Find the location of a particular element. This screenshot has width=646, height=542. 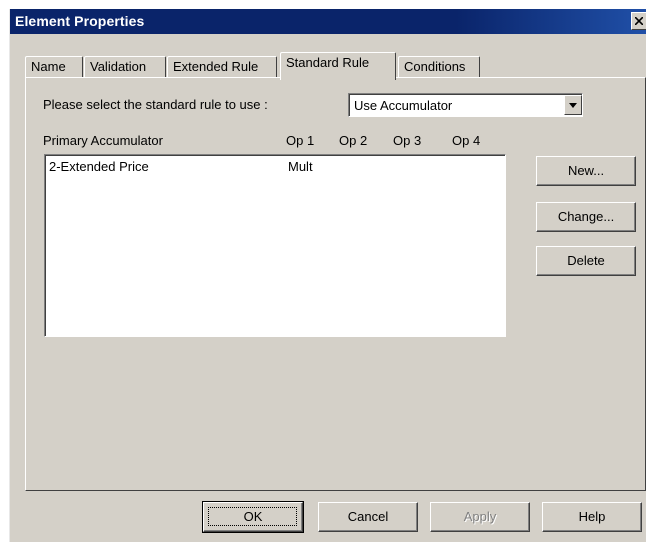

tab-standard-rule: Standard Rule is located at coordinates (338, 66).